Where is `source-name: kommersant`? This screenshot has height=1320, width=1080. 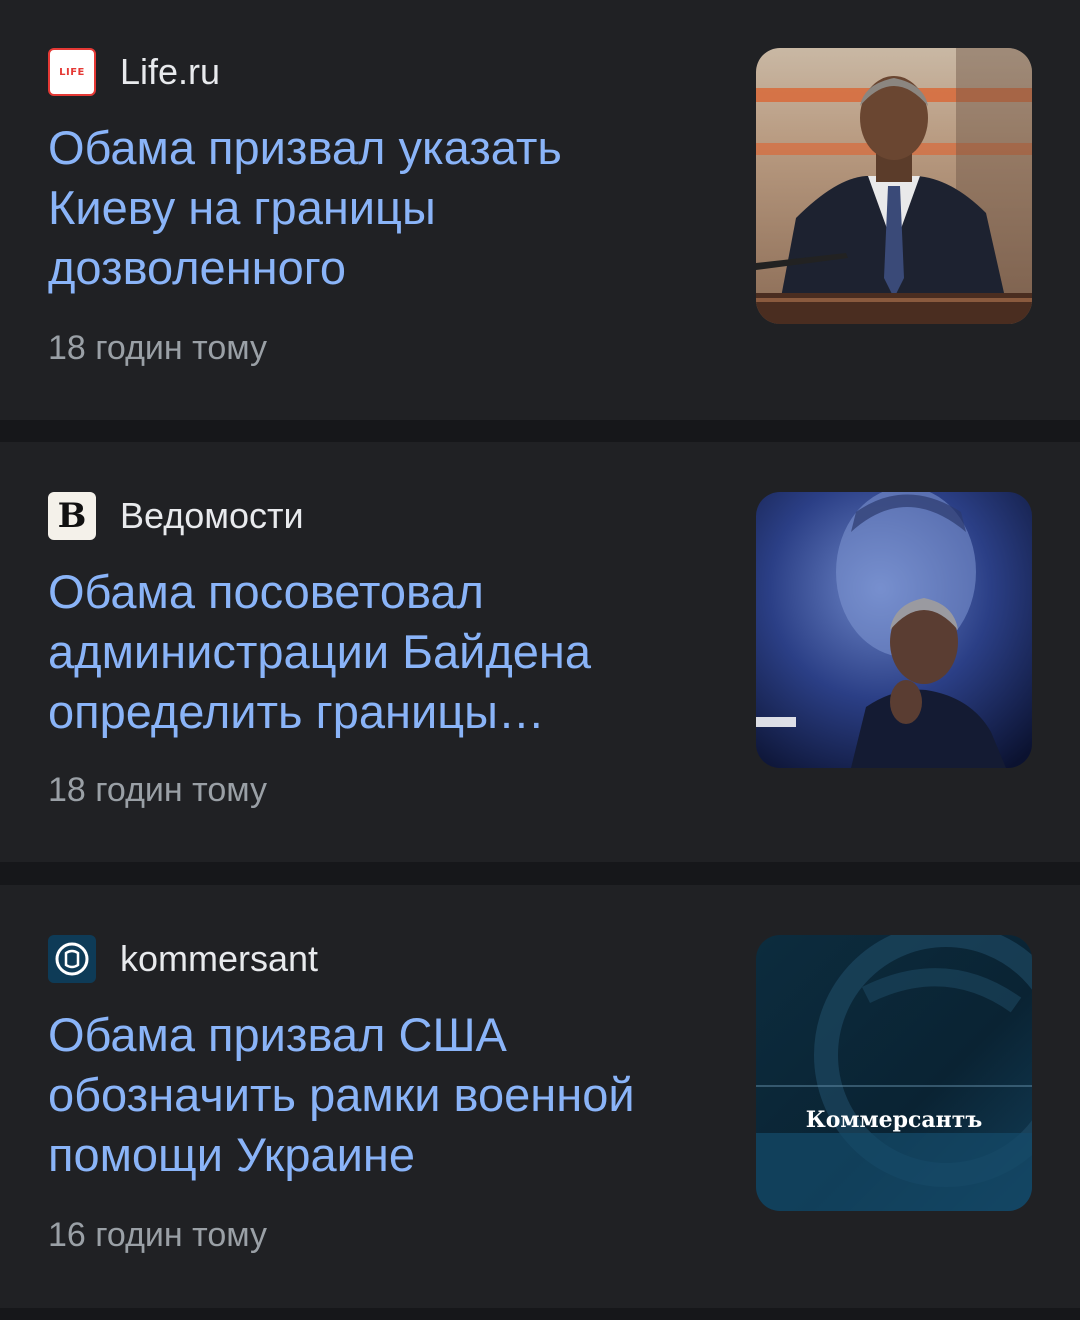
source-name: kommersant is located at coordinates (219, 958).